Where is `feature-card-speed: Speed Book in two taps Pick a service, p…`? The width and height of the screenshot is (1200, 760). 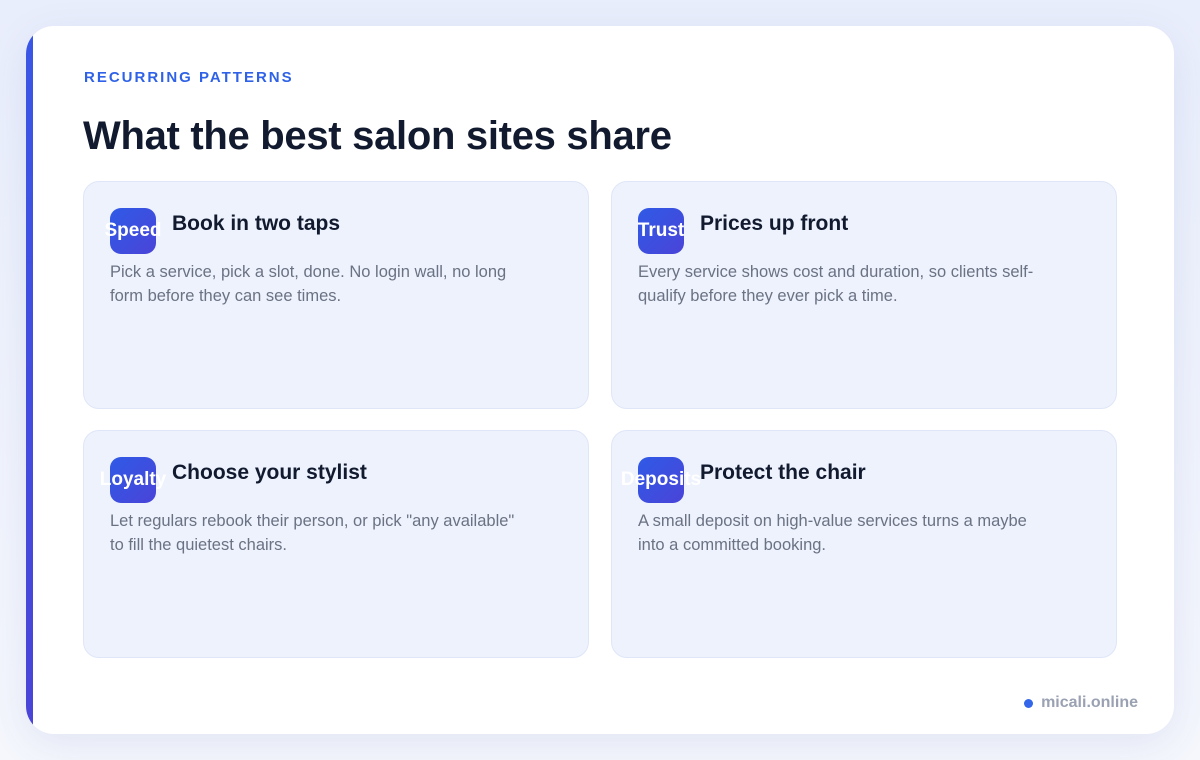
feature-card-speed: Speed Book in two taps Pick a service, p… is located at coordinates (336, 295).